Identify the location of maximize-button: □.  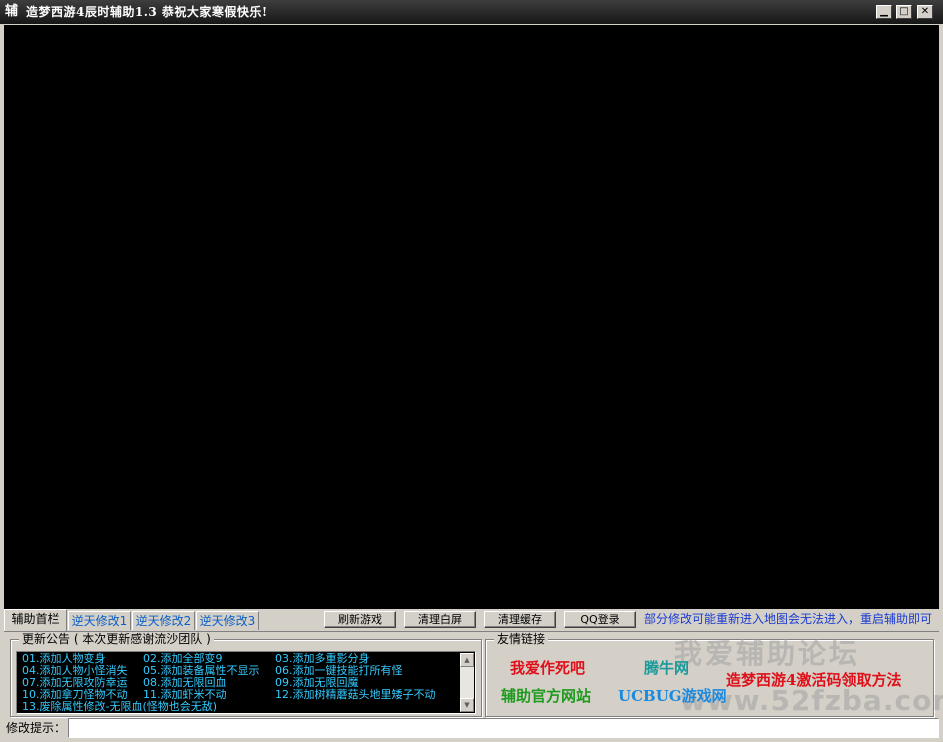
(904, 12).